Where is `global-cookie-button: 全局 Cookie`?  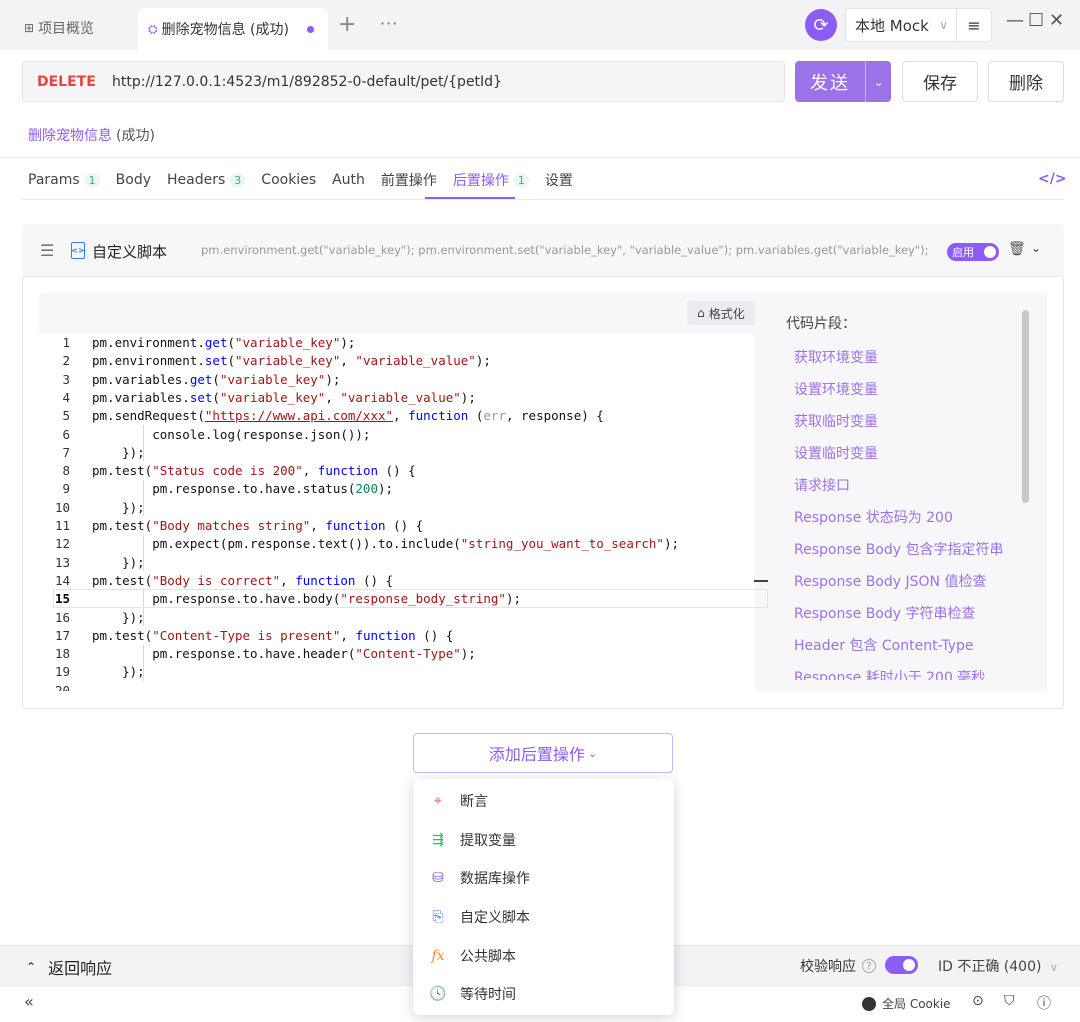 global-cookie-button: 全局 Cookie is located at coordinates (906, 1003).